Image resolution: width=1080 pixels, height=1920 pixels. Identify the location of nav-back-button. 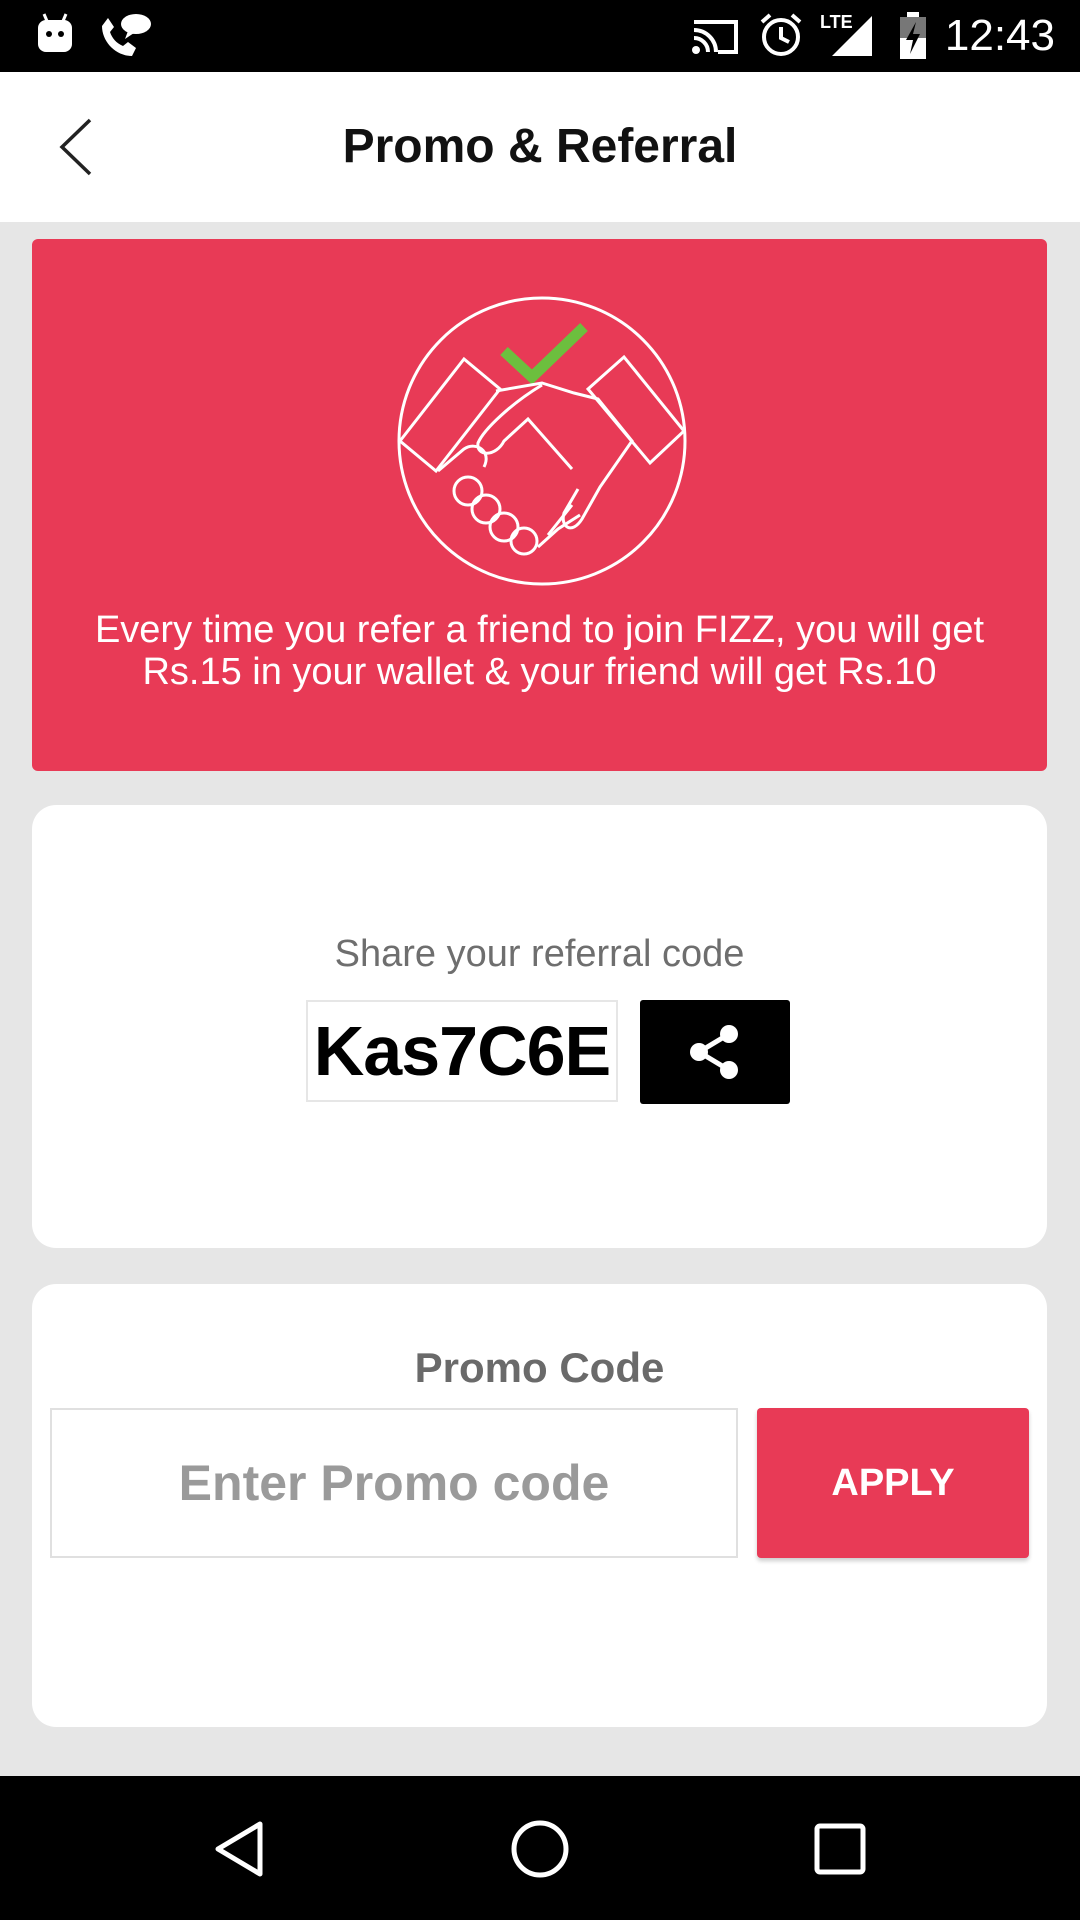
(240, 1848).